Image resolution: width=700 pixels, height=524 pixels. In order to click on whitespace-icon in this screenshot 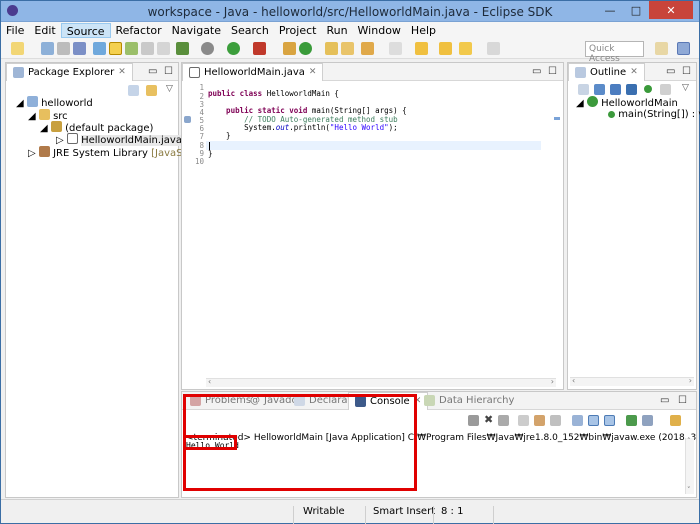, I will do `click(163, 48)`.